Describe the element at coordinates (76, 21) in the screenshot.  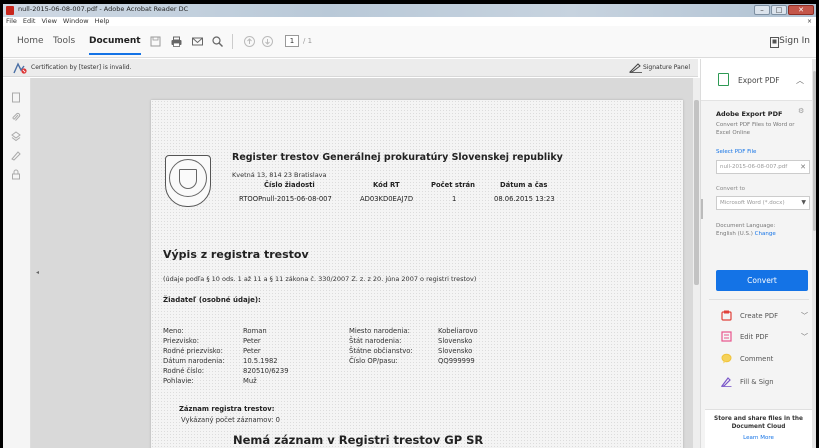
I see `menu-window: Window` at that location.